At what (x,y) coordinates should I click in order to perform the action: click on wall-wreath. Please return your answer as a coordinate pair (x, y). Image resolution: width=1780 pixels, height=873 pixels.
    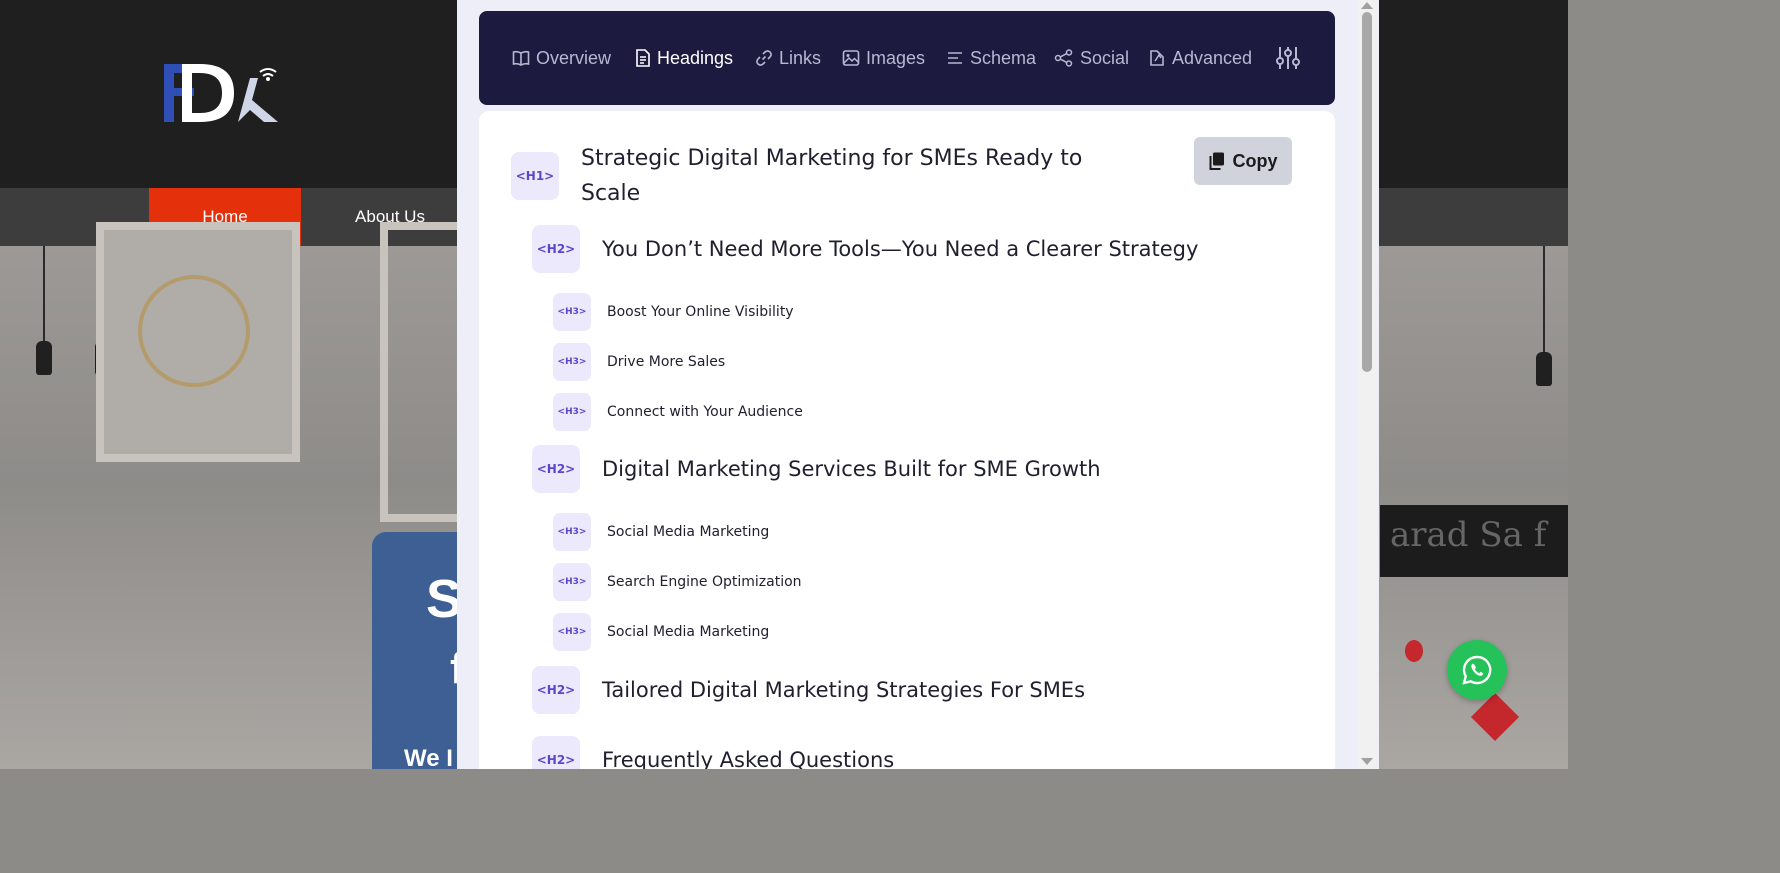
    Looking at the image, I should click on (194, 331).